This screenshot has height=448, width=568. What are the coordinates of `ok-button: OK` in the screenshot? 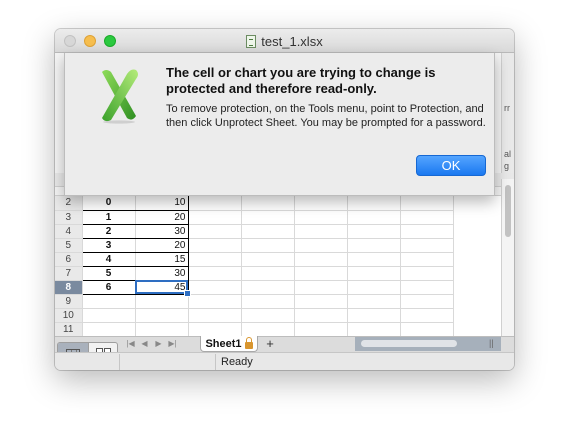 It's located at (451, 165).